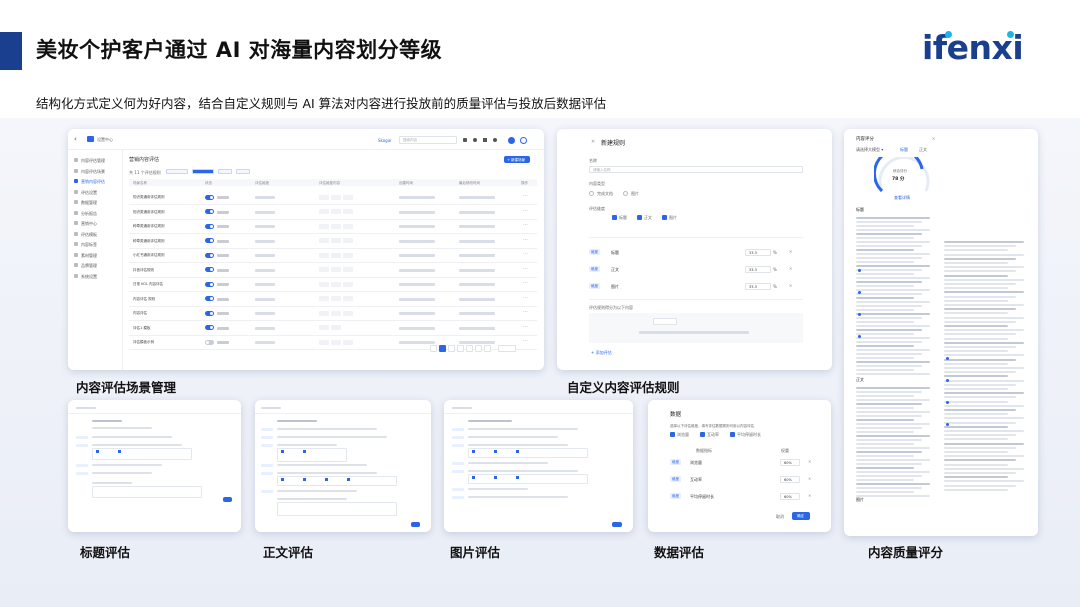 This screenshot has height=607, width=1080. Describe the element at coordinates (614, 217) in the screenshot. I see `check-title` at that location.